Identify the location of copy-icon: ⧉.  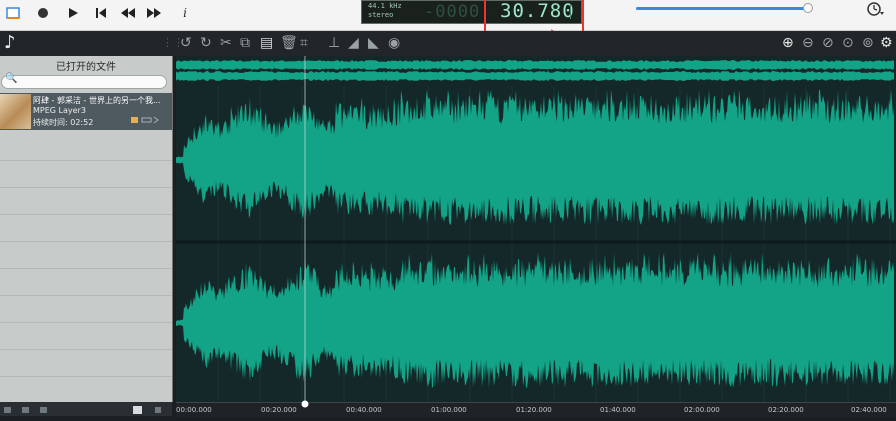
(245, 43).